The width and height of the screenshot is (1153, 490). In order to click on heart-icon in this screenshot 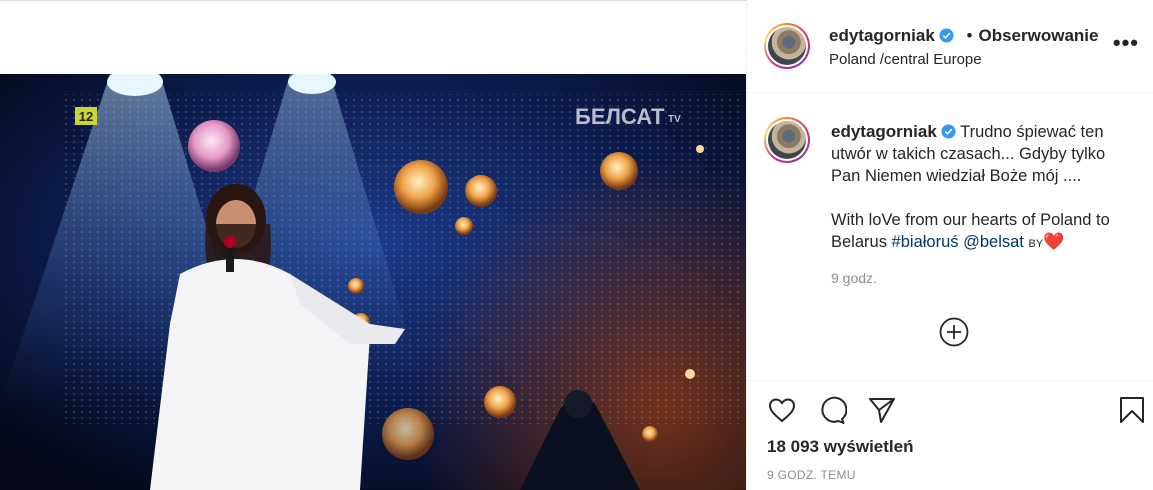, I will do `click(782, 410)`.